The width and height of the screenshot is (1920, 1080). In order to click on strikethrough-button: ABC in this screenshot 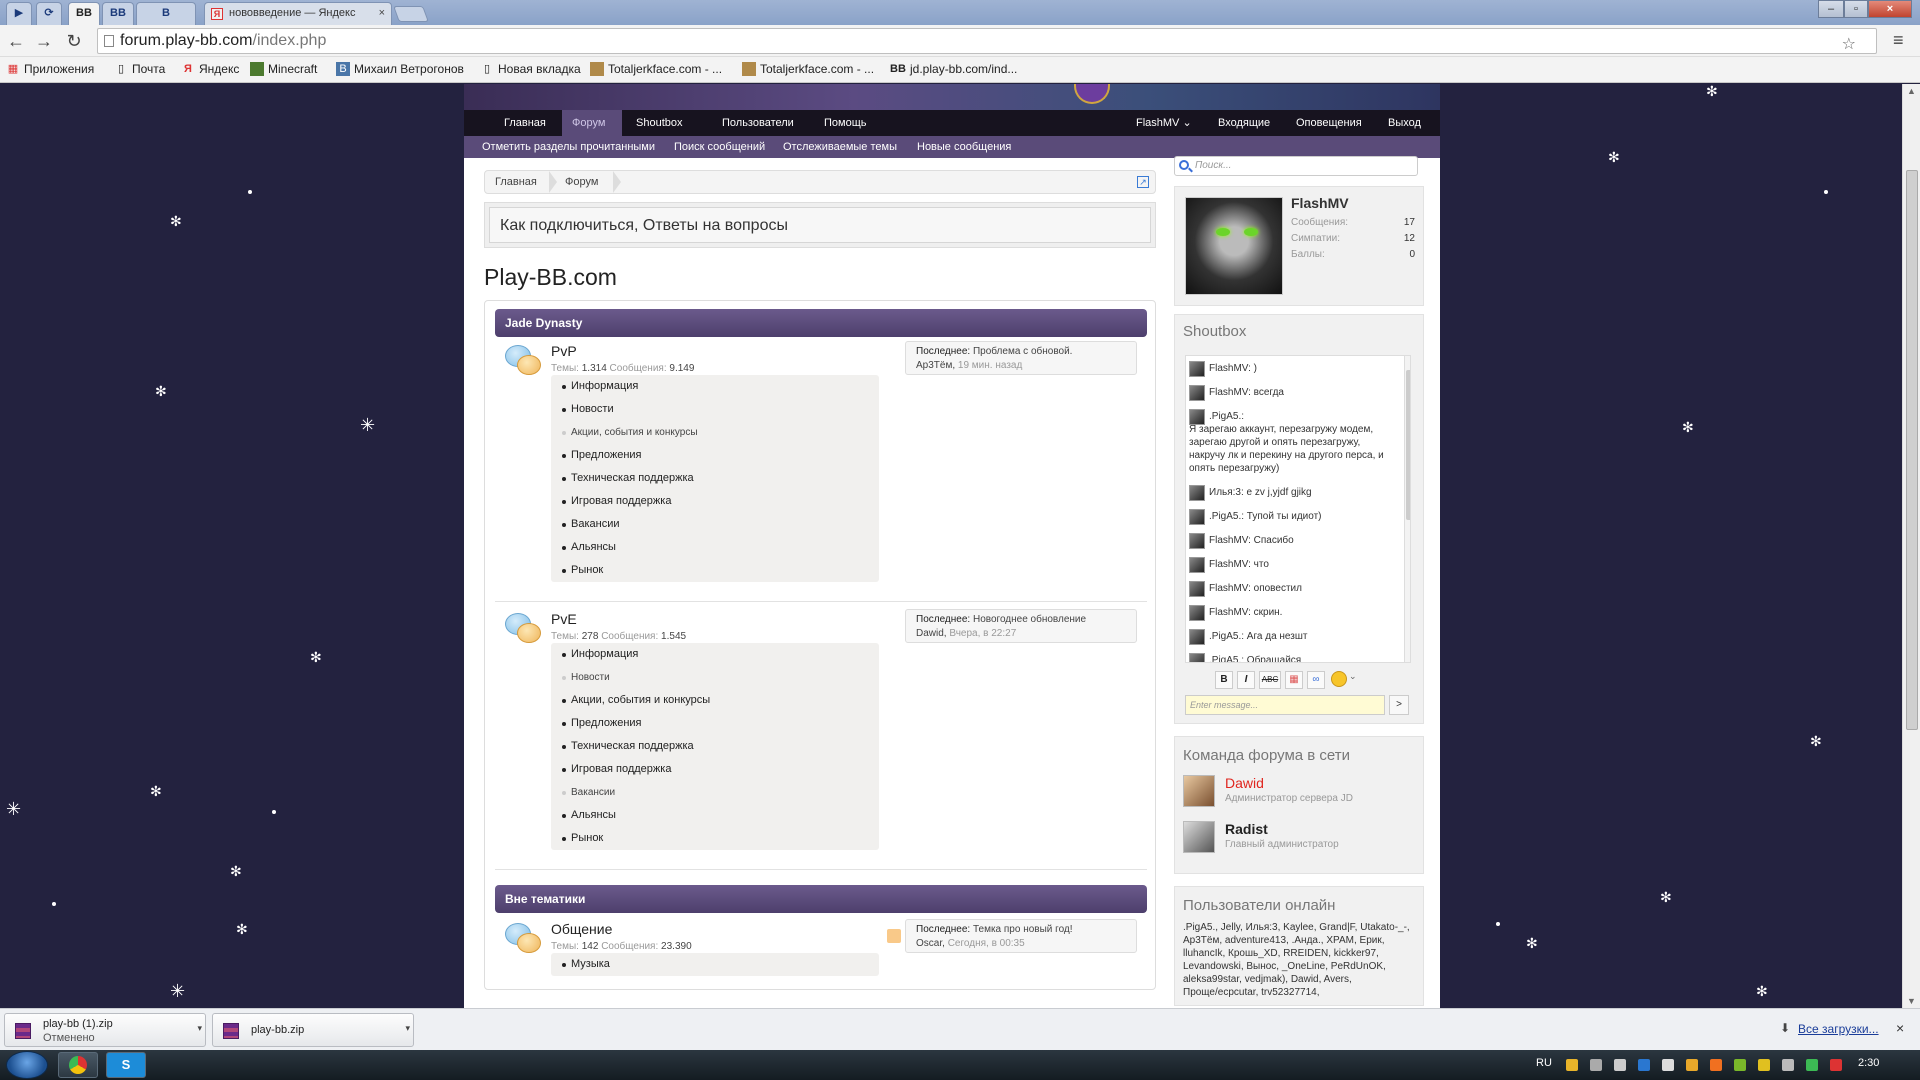, I will do `click(1270, 680)`.